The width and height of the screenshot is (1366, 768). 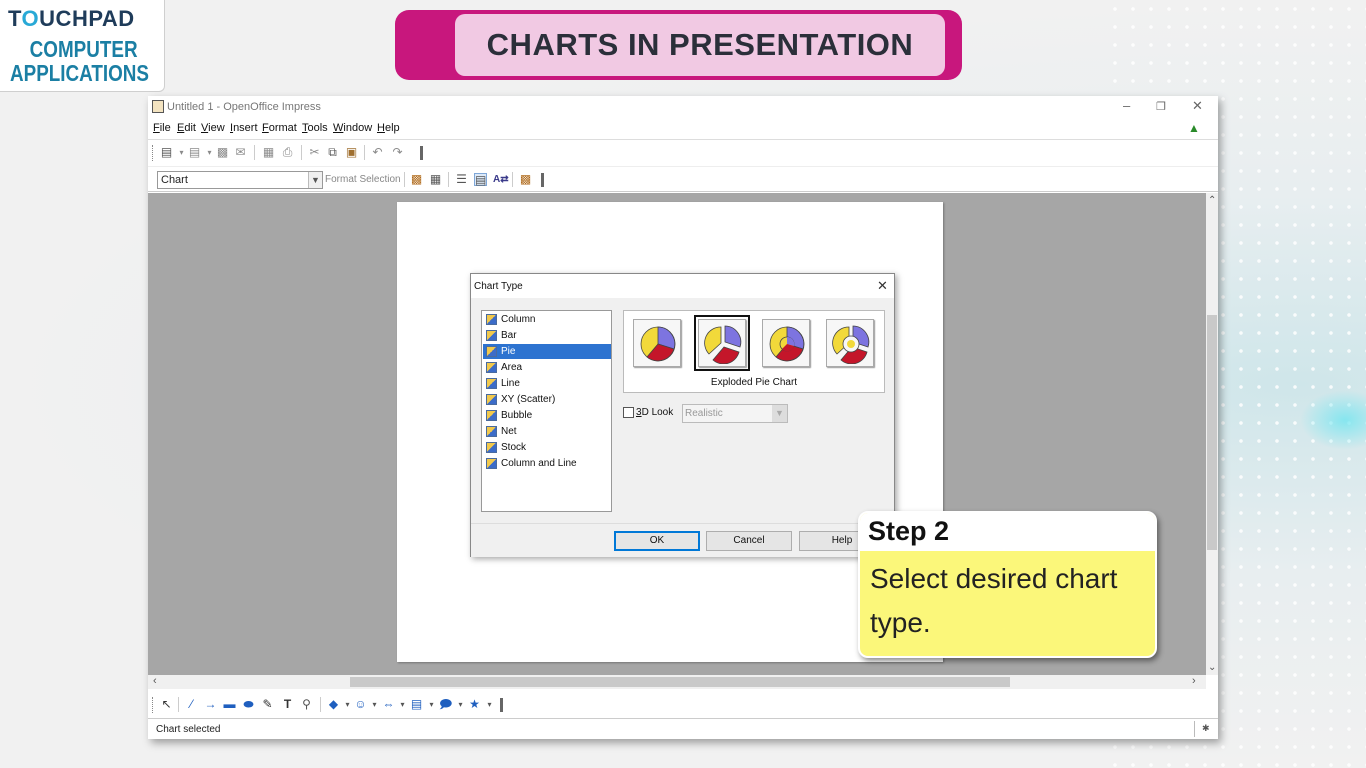 I want to click on horizontal-grids-icon: ☰, so click(x=461, y=179).